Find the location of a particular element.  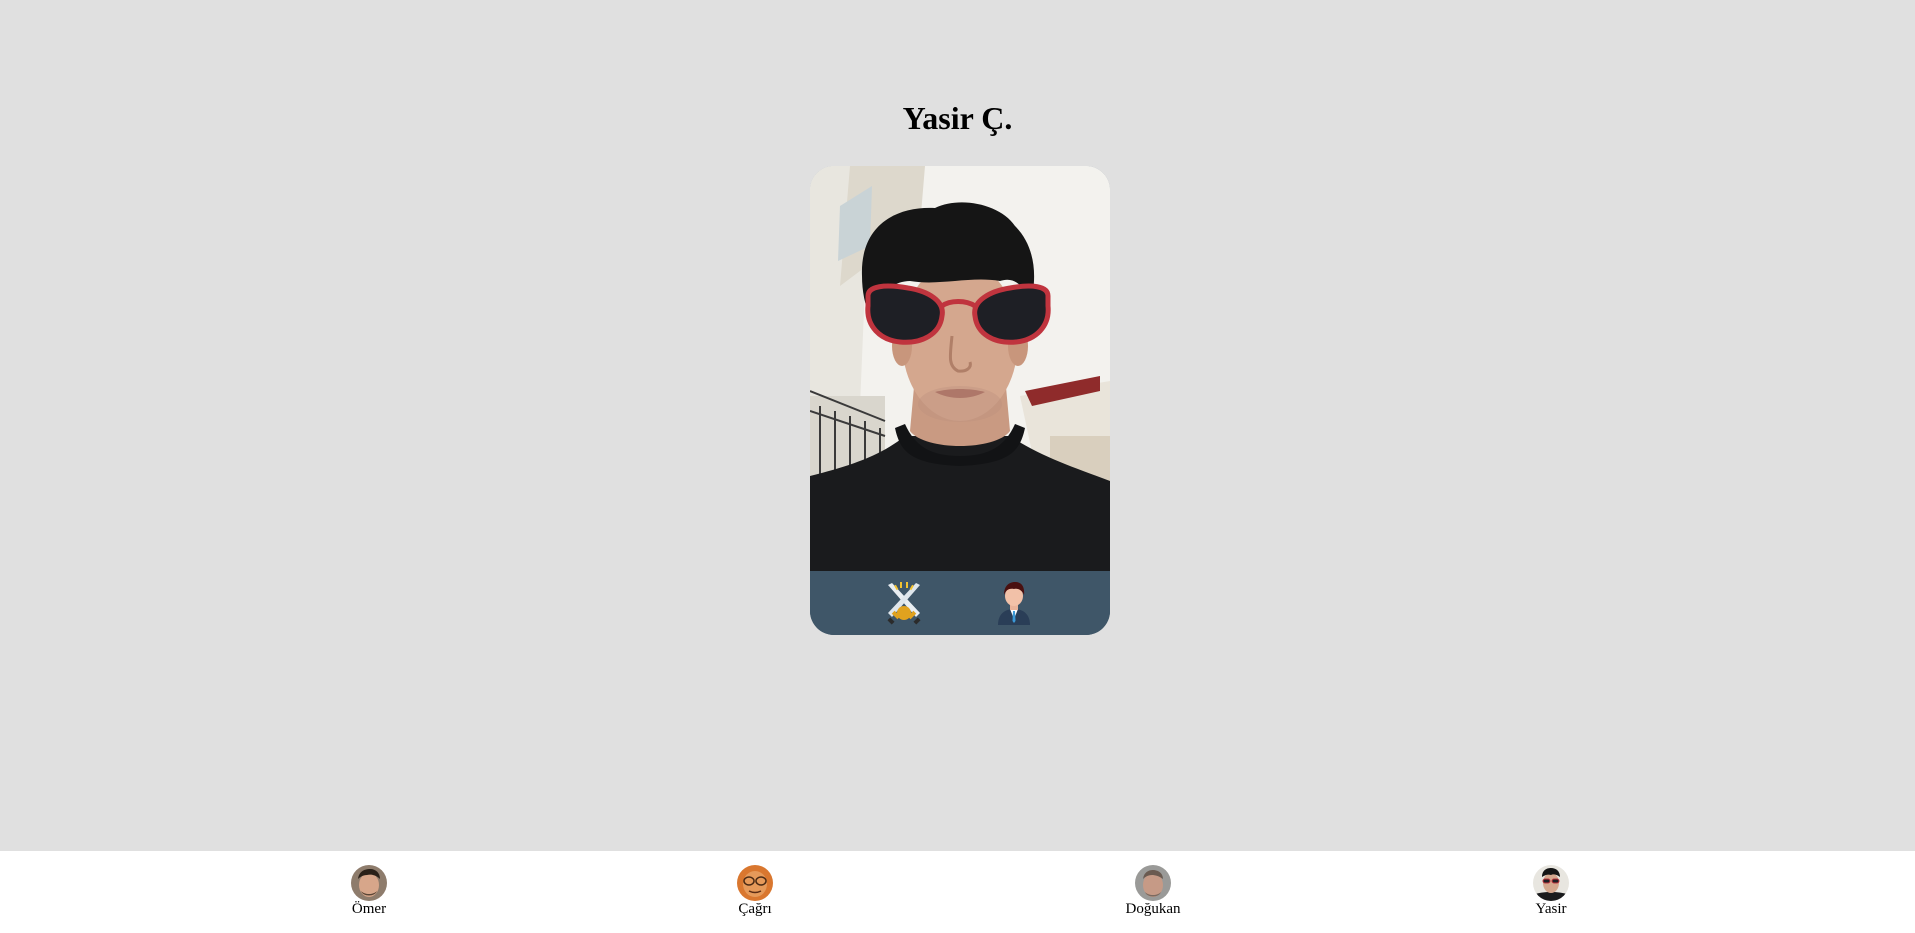

nav-item-yasir: Yasir is located at coordinates (1551, 891).